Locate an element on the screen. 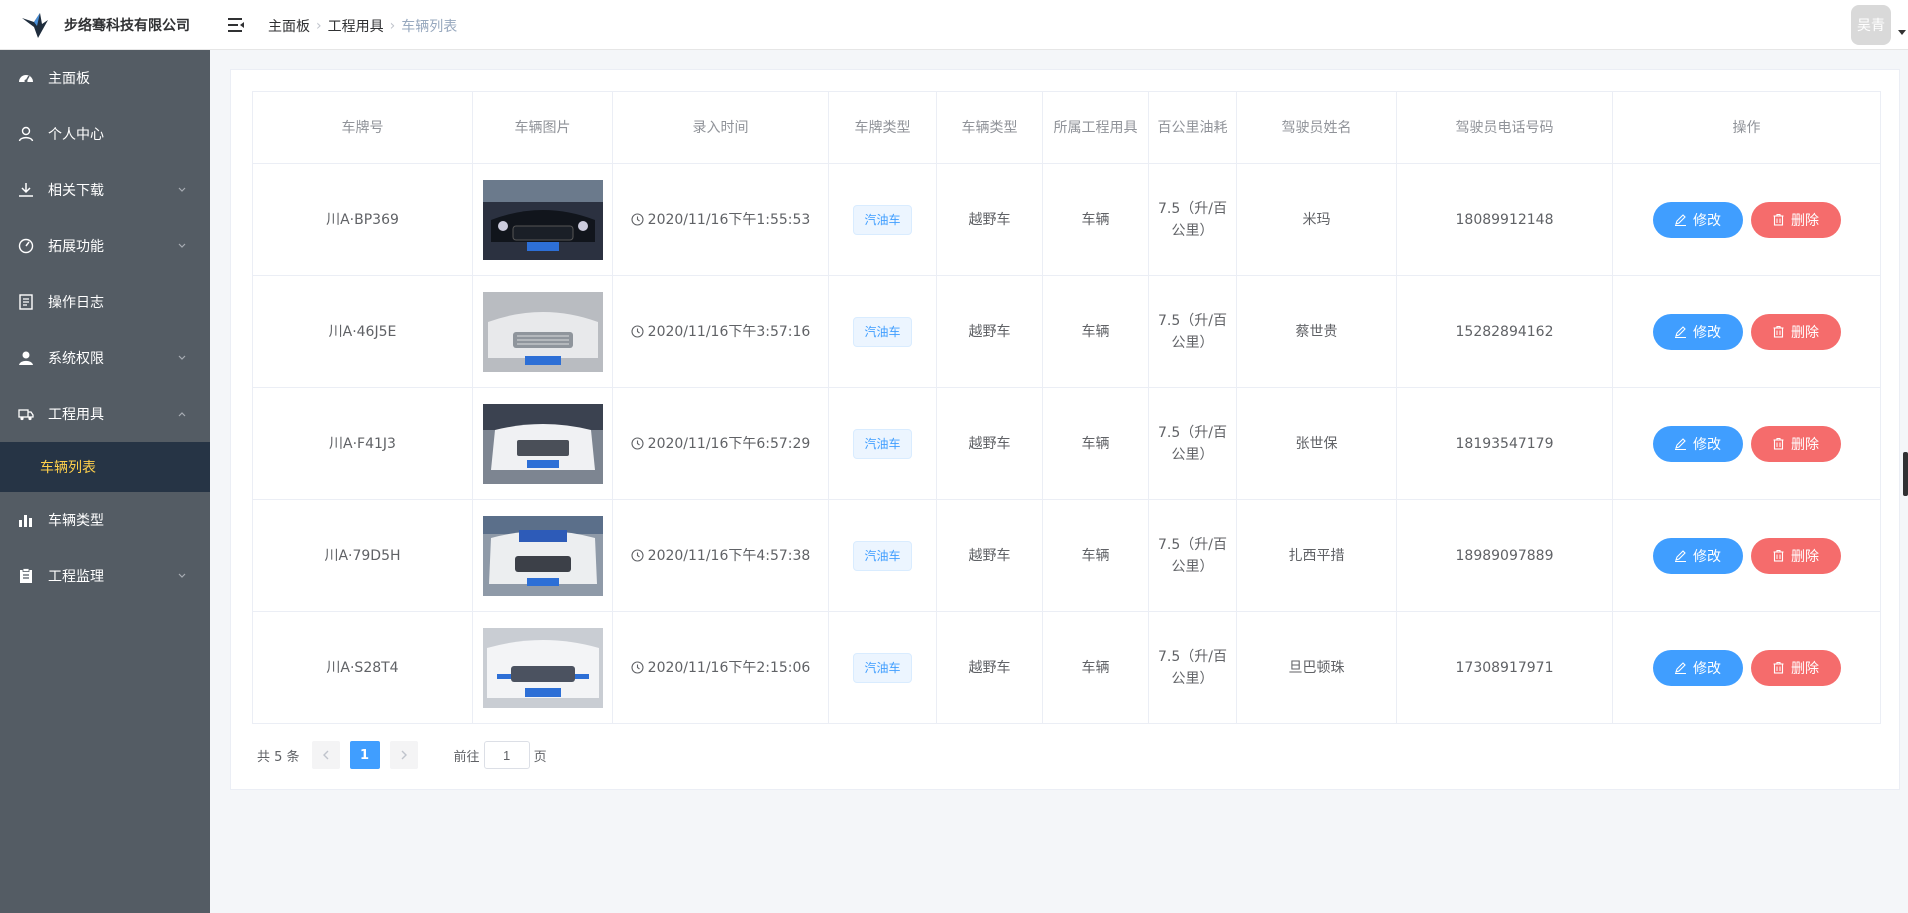 This screenshot has height=913, width=1908. sidebar-subitem-vehicle-list: 车辆列表 is located at coordinates (105, 467).